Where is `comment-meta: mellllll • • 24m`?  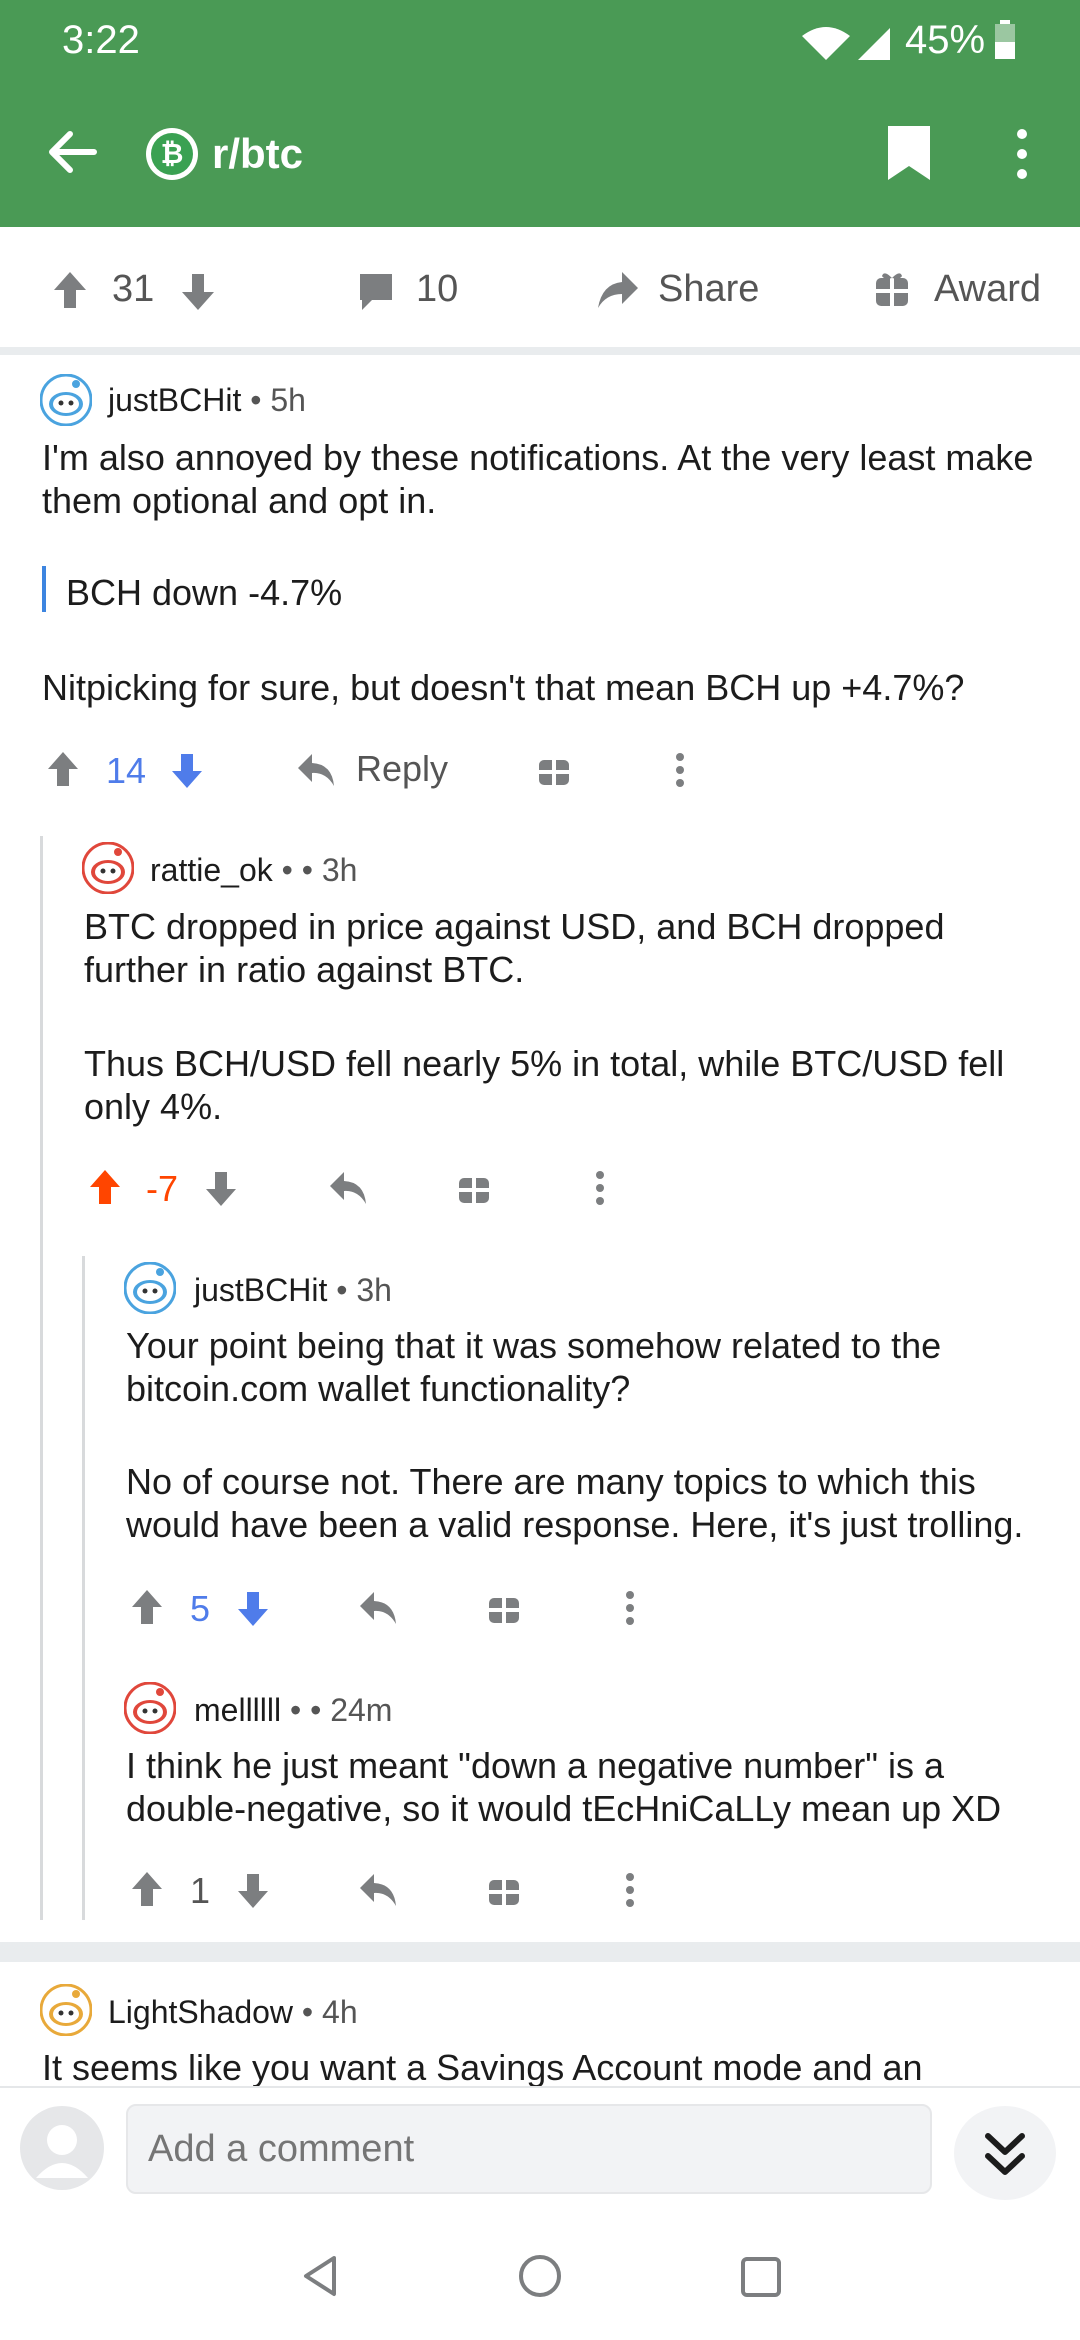 comment-meta: mellllll • • 24m is located at coordinates (293, 1710).